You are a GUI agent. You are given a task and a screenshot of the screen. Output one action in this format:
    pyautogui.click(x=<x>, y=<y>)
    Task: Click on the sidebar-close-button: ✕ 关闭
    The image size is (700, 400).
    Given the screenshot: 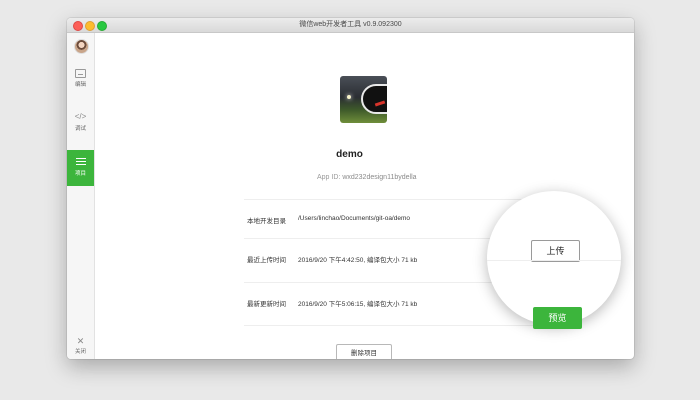 What is the action you would take?
    pyautogui.click(x=80, y=345)
    